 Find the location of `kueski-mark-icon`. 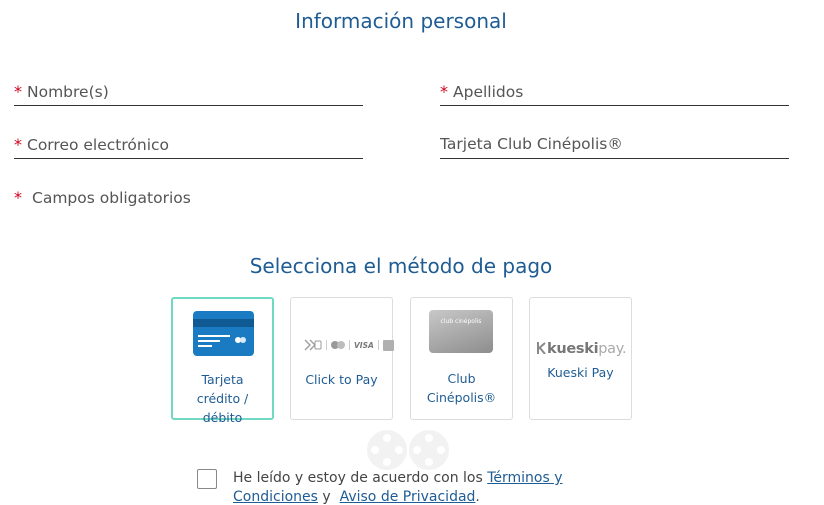

kueski-mark-icon is located at coordinates (541, 348).